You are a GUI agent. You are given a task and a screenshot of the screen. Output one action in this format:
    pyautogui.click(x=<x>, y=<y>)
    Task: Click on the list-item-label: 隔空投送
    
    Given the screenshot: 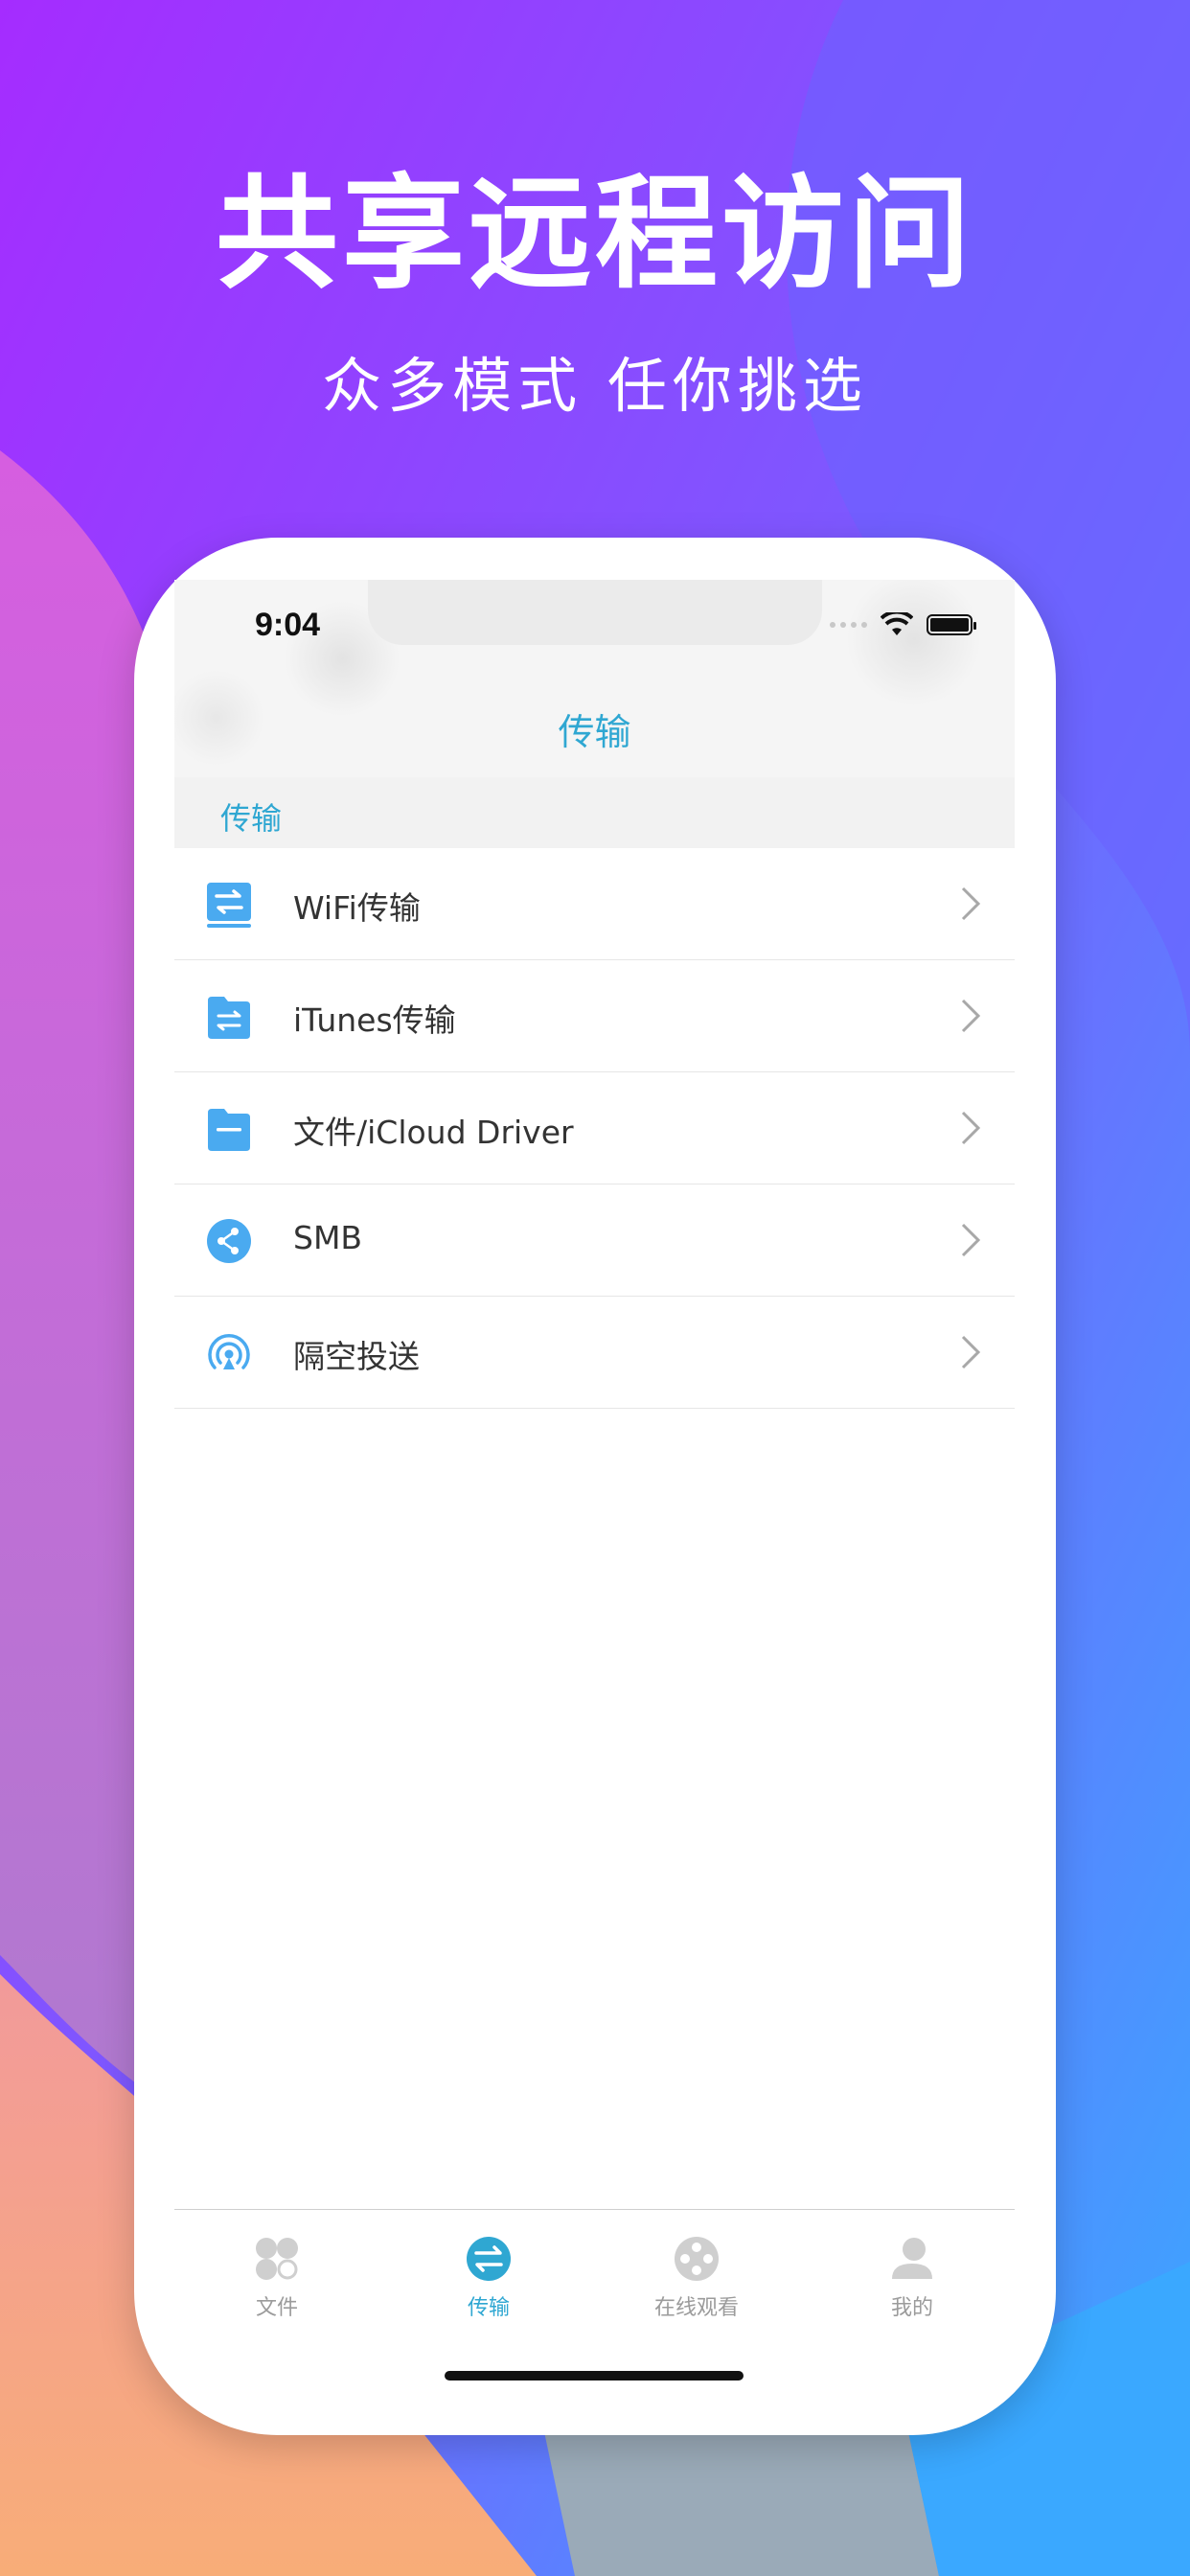 What is the action you would take?
    pyautogui.click(x=357, y=1356)
    